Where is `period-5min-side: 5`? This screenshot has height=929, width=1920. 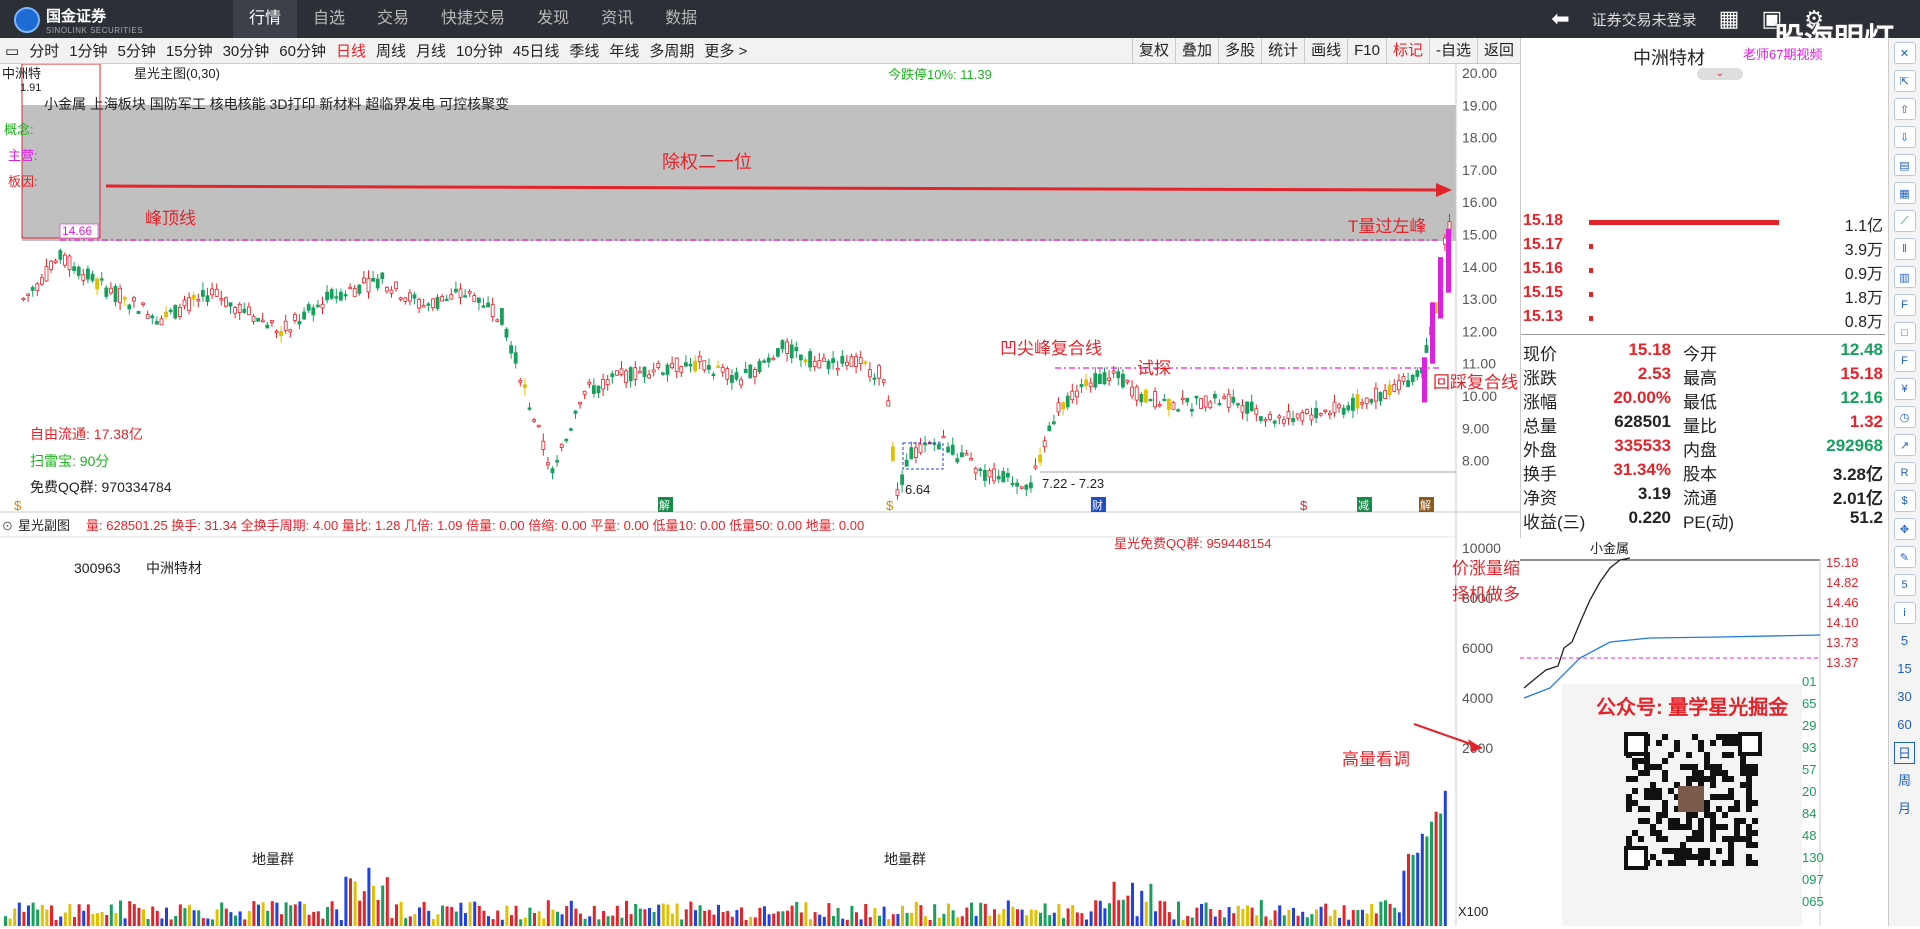 period-5min-side: 5 is located at coordinates (1904, 641).